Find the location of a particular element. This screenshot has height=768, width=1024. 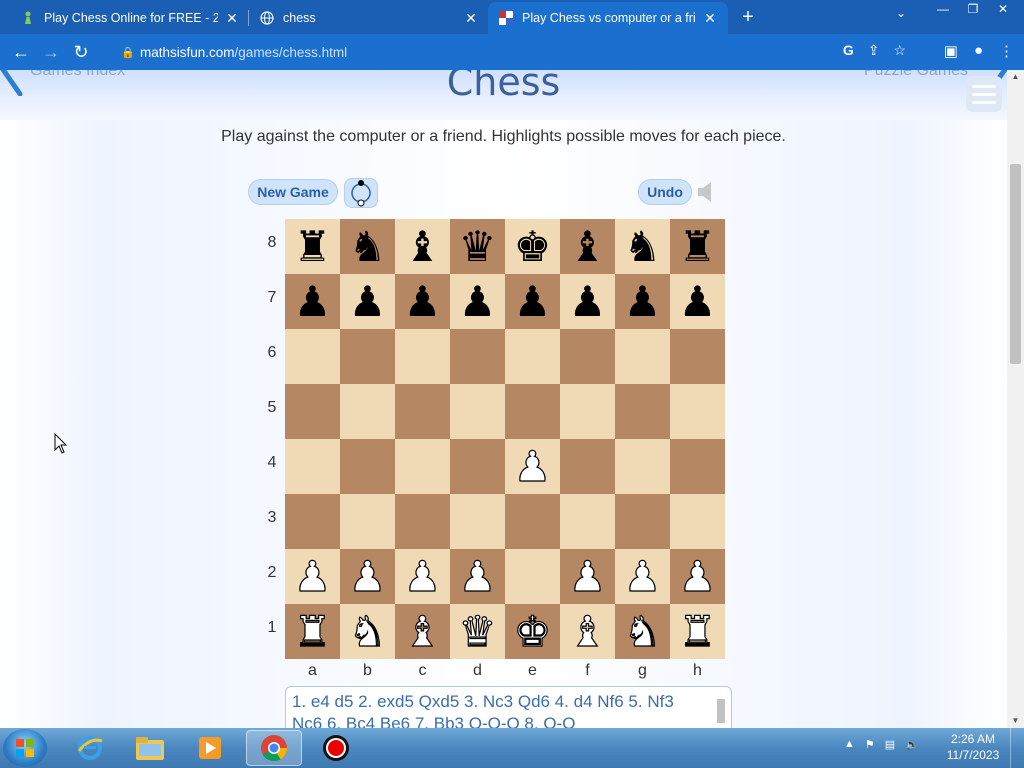

square-e5 is located at coordinates (532, 411).